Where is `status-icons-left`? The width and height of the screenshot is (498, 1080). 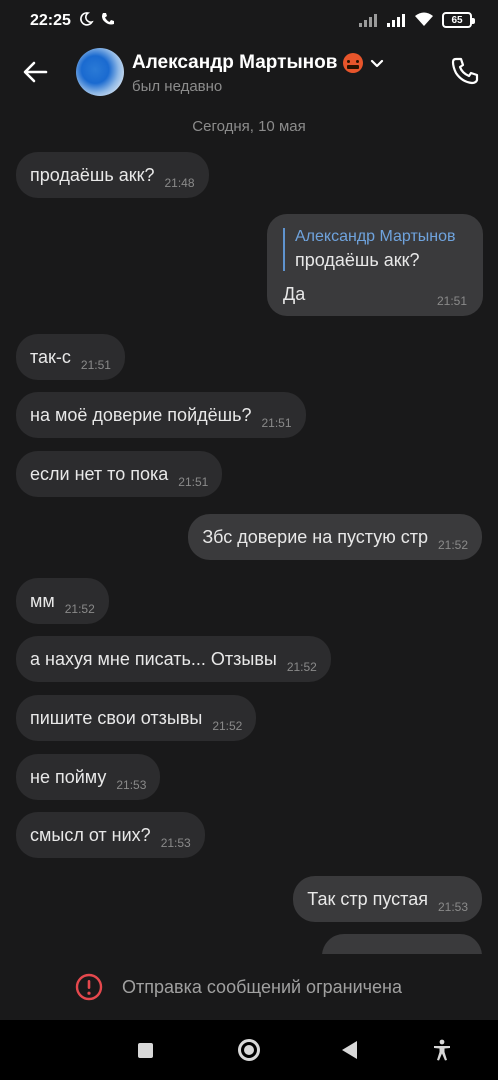
status-icons-left is located at coordinates (97, 19).